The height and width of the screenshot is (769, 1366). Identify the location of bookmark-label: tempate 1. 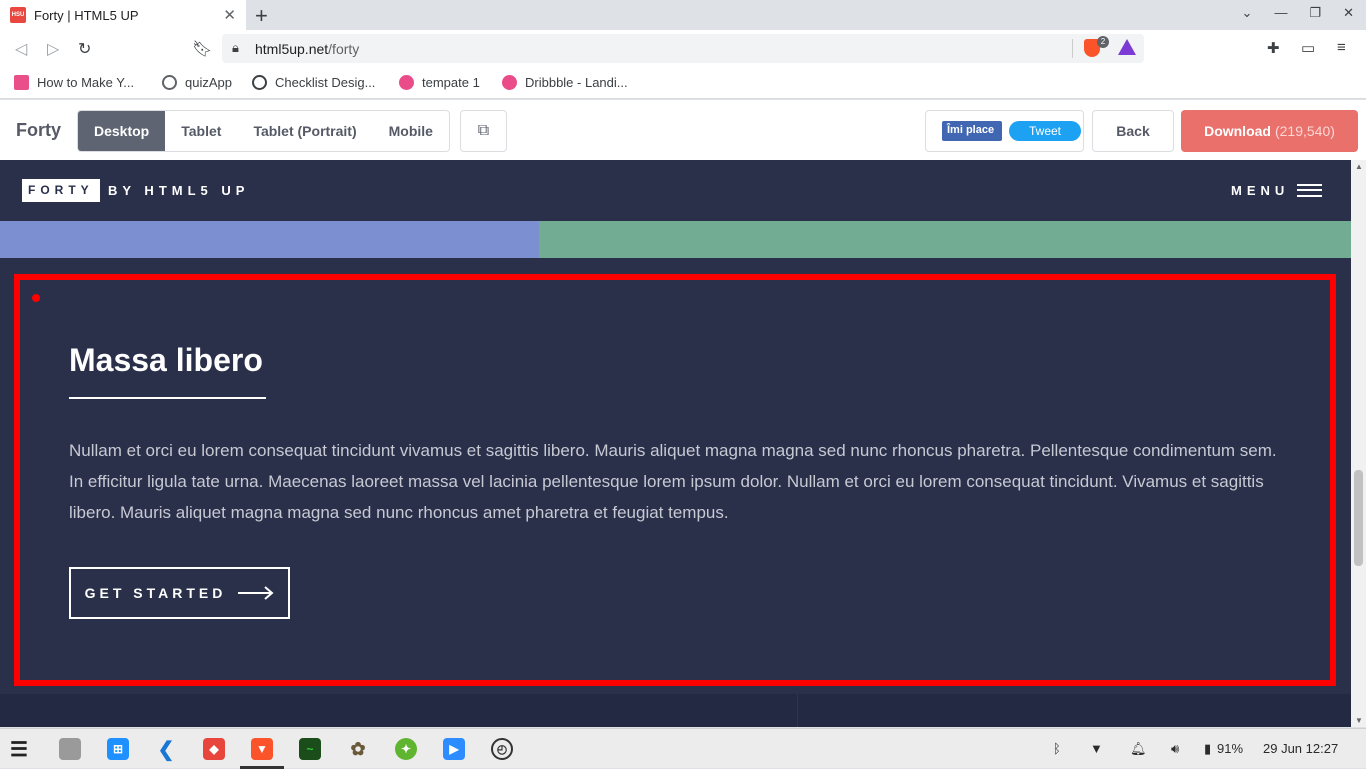
(451, 82).